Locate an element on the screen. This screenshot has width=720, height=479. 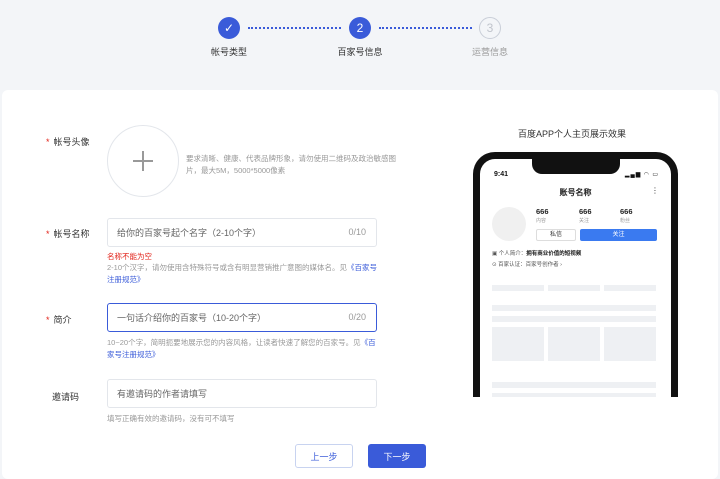
name-field: 0/10 is located at coordinates (242, 232).